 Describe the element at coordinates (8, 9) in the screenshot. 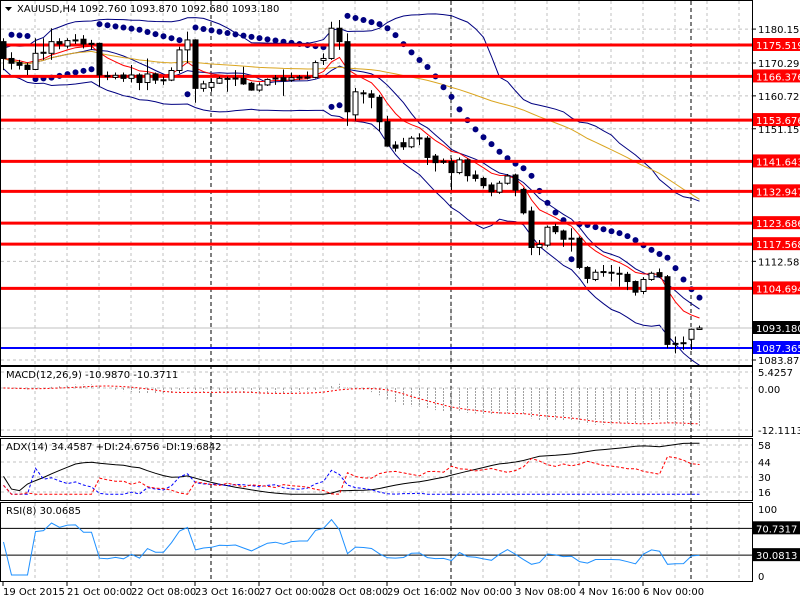

I see `dropdown-triangle-icon` at that location.